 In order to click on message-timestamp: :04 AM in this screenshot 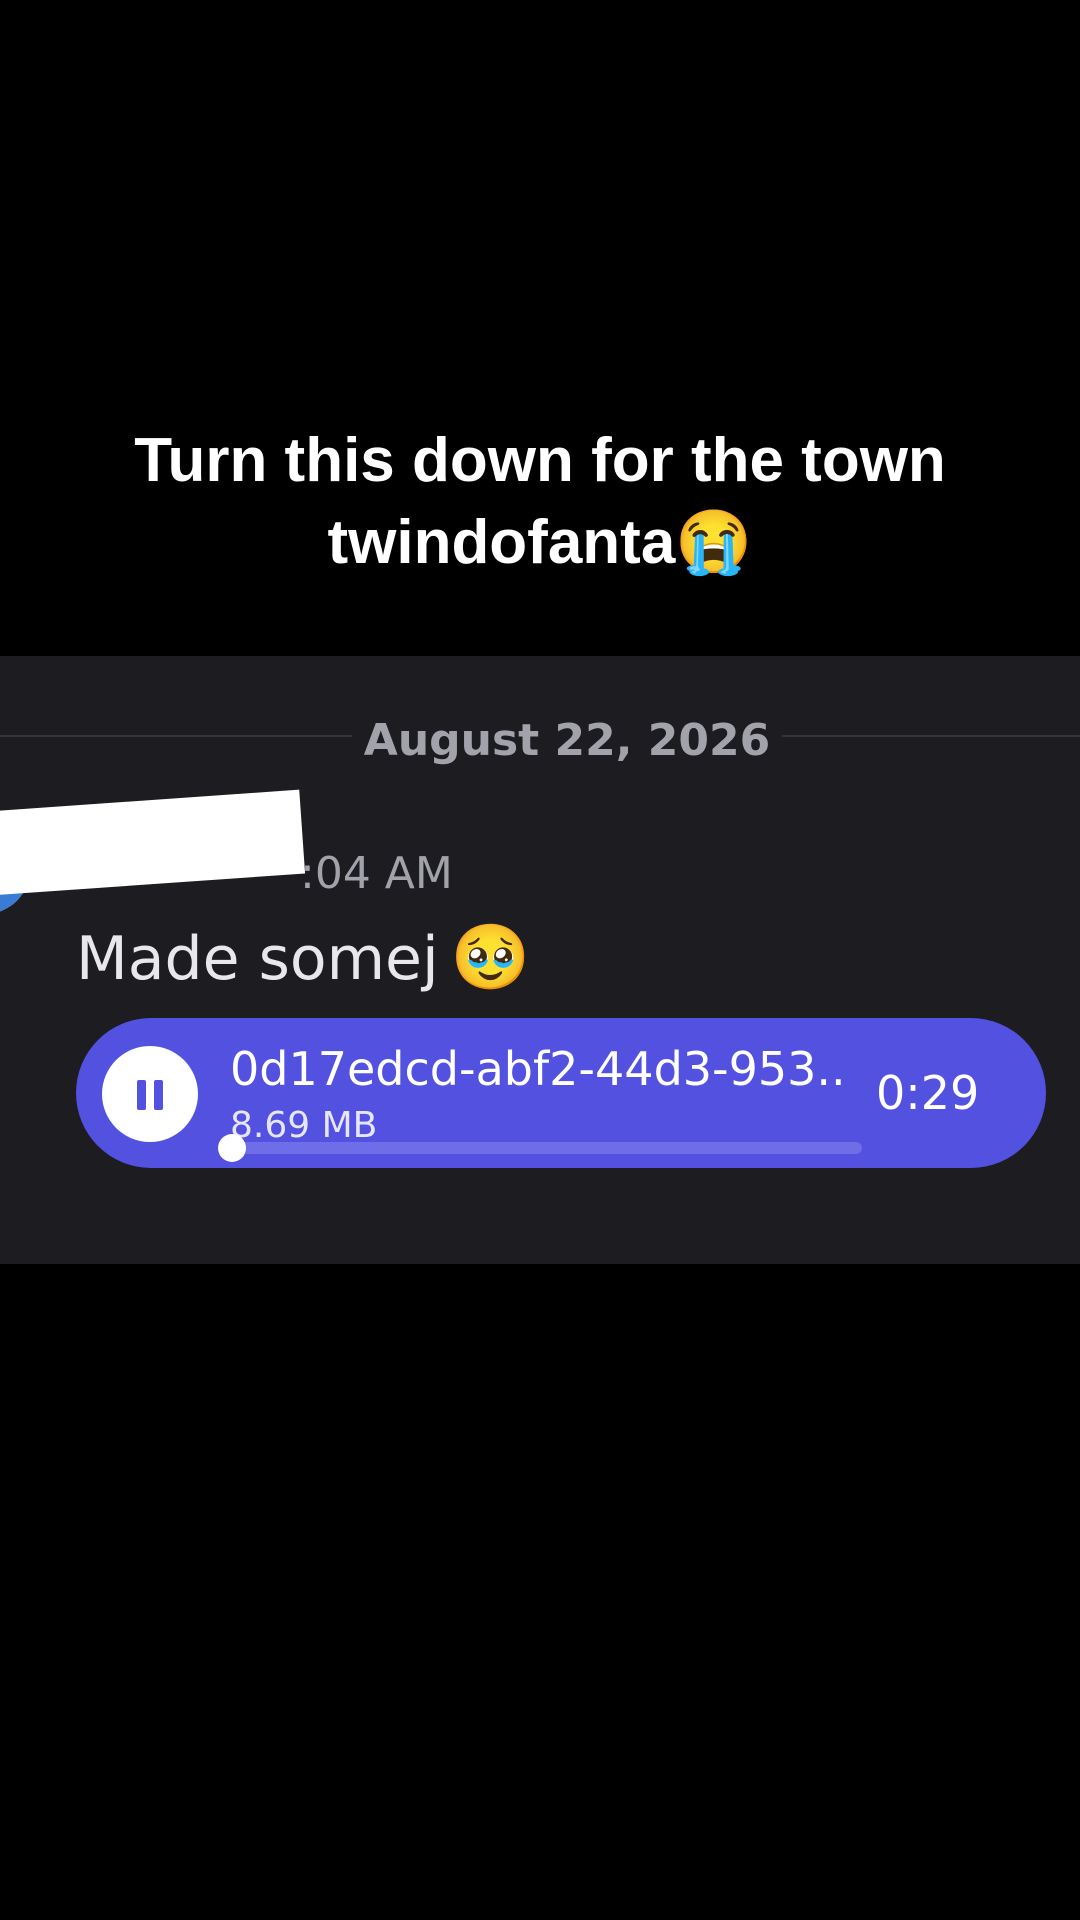, I will do `click(376, 873)`.